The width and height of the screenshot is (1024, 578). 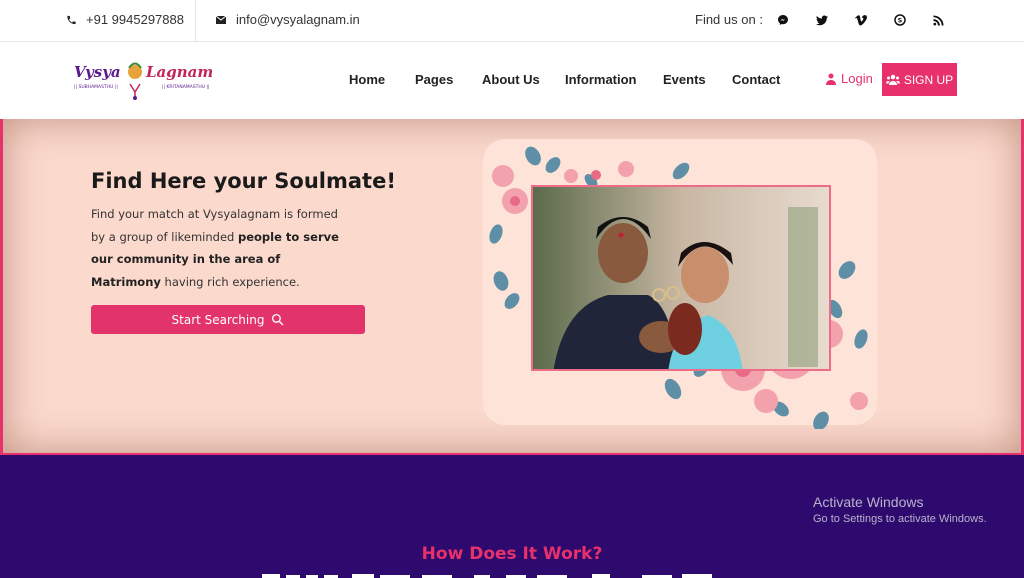 I want to click on nav-information: Information, so click(x=601, y=79).